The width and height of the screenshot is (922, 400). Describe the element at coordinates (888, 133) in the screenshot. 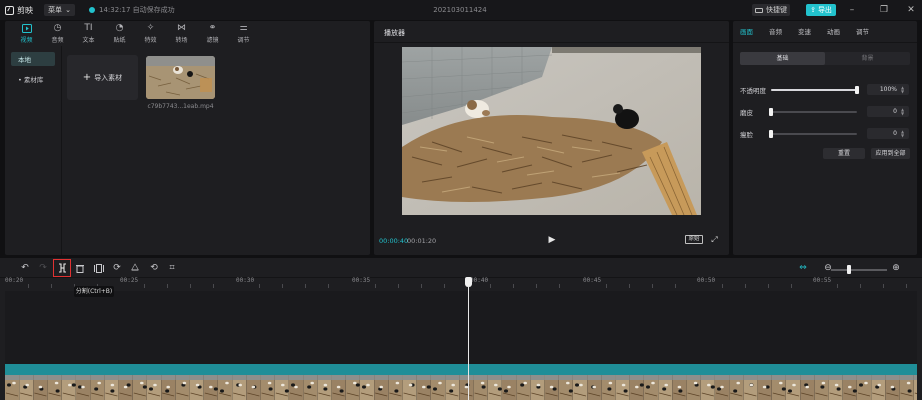

I see `slim-face-input: 0 ▲ ▼` at that location.